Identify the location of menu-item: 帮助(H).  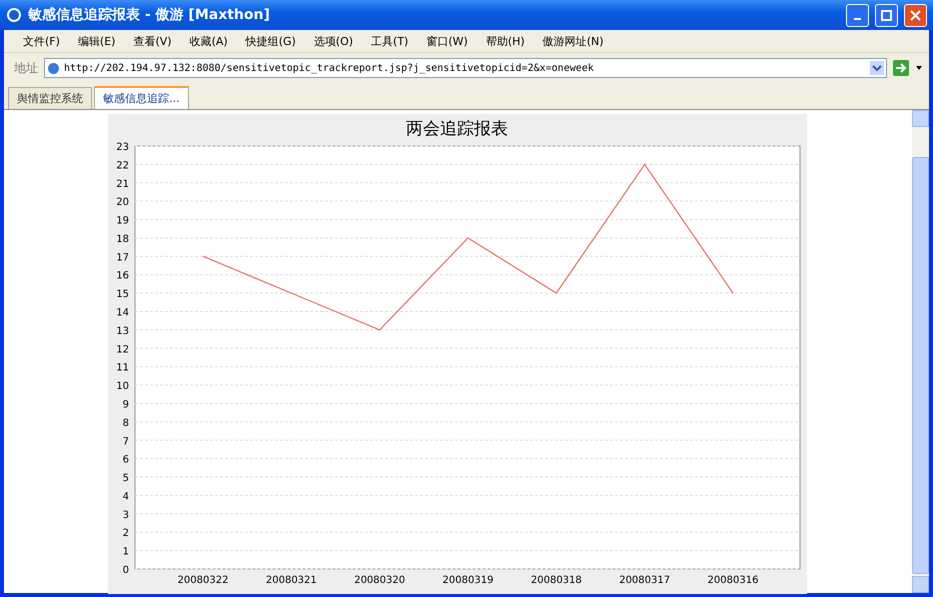
(505, 41).